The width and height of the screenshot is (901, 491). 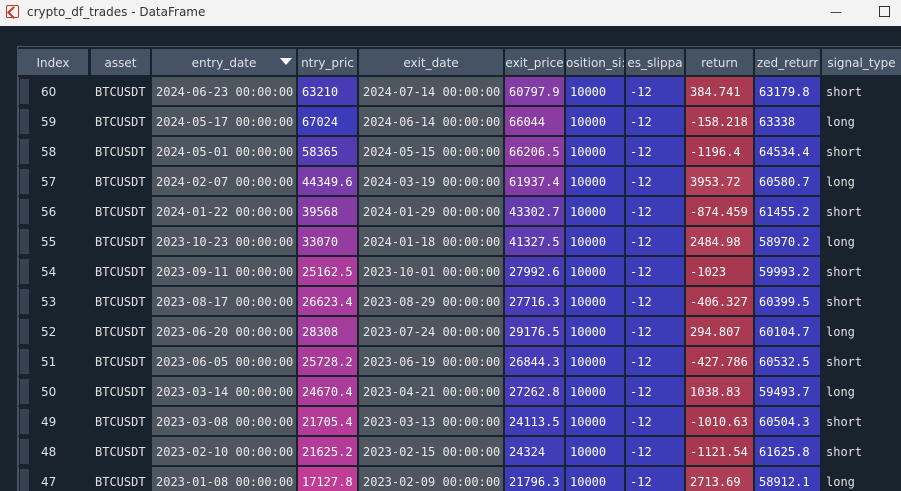 I want to click on cell-entry-date: 2024-05-17 00:00:00, so click(x=224, y=121).